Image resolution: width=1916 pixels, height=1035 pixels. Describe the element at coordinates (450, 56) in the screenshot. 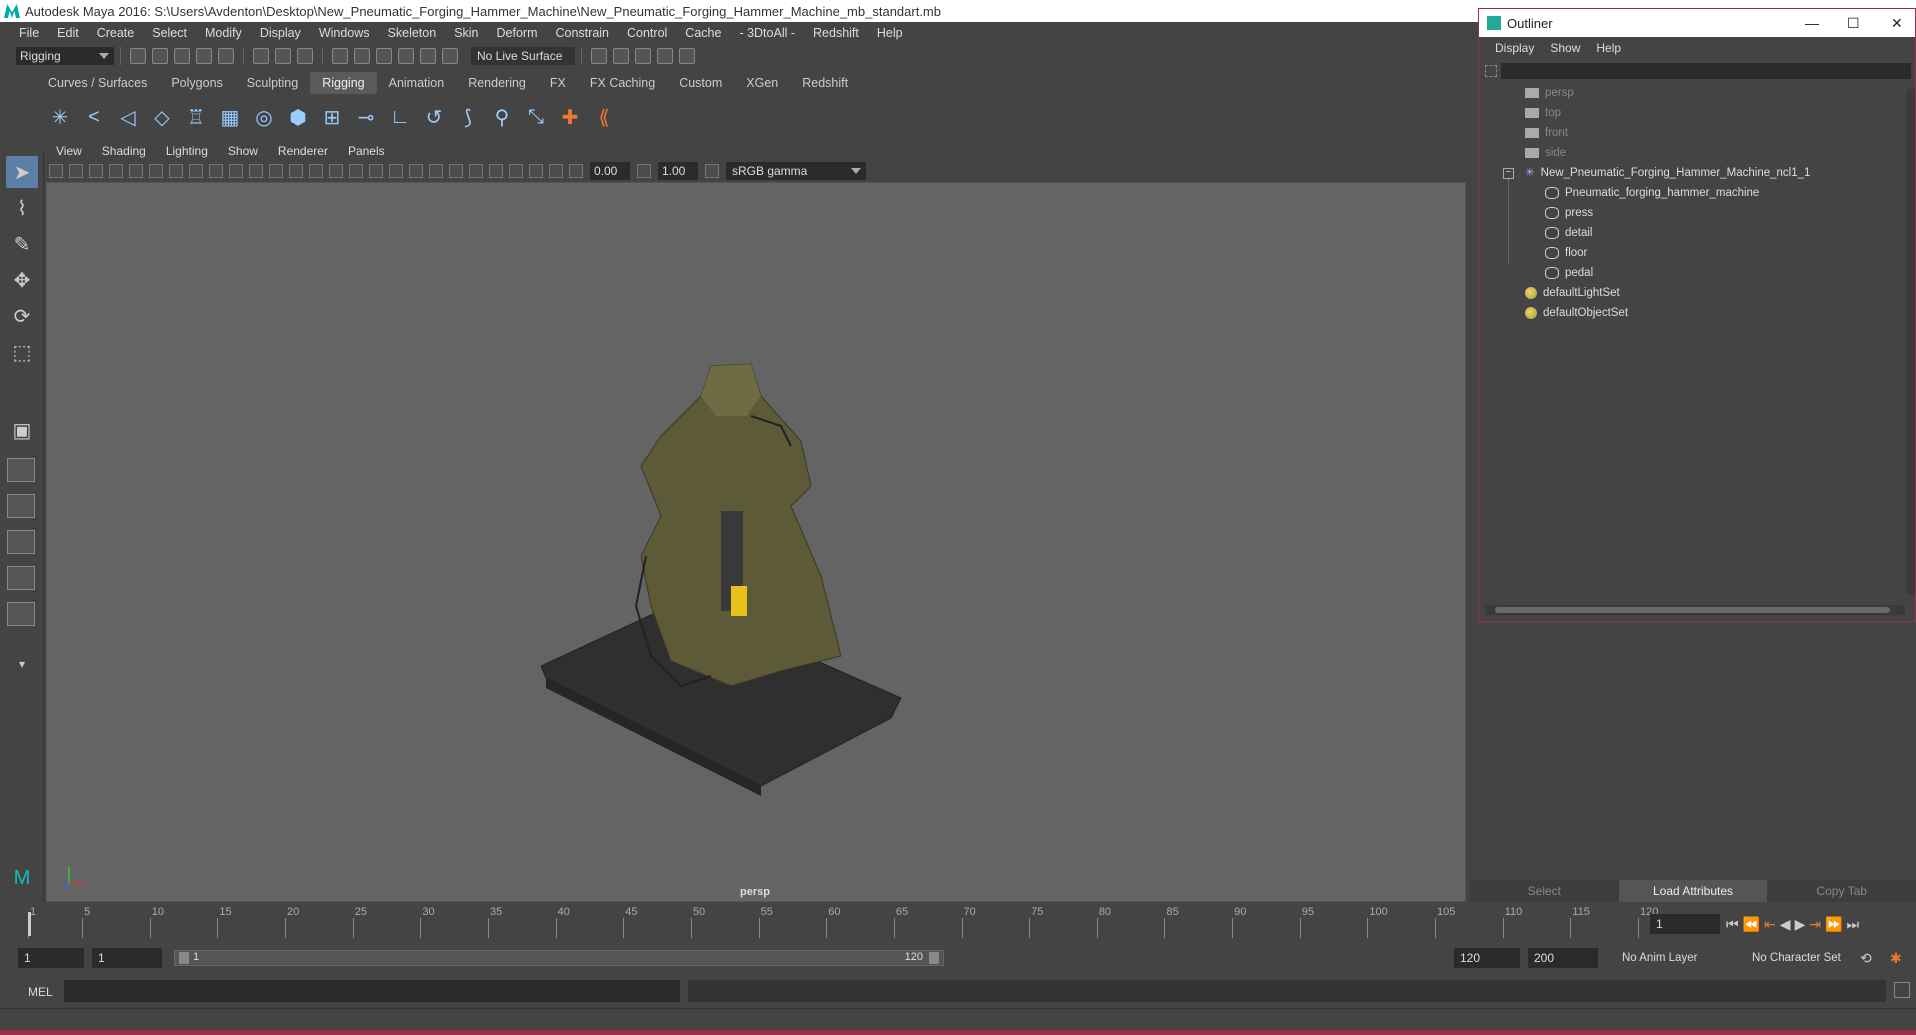

I see `snap-live-icon` at that location.